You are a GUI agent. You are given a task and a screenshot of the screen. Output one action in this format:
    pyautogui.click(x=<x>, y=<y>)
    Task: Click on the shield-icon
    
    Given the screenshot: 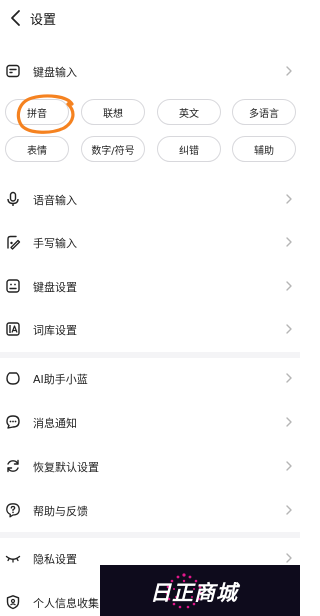 What is the action you would take?
    pyautogui.click(x=13, y=602)
    